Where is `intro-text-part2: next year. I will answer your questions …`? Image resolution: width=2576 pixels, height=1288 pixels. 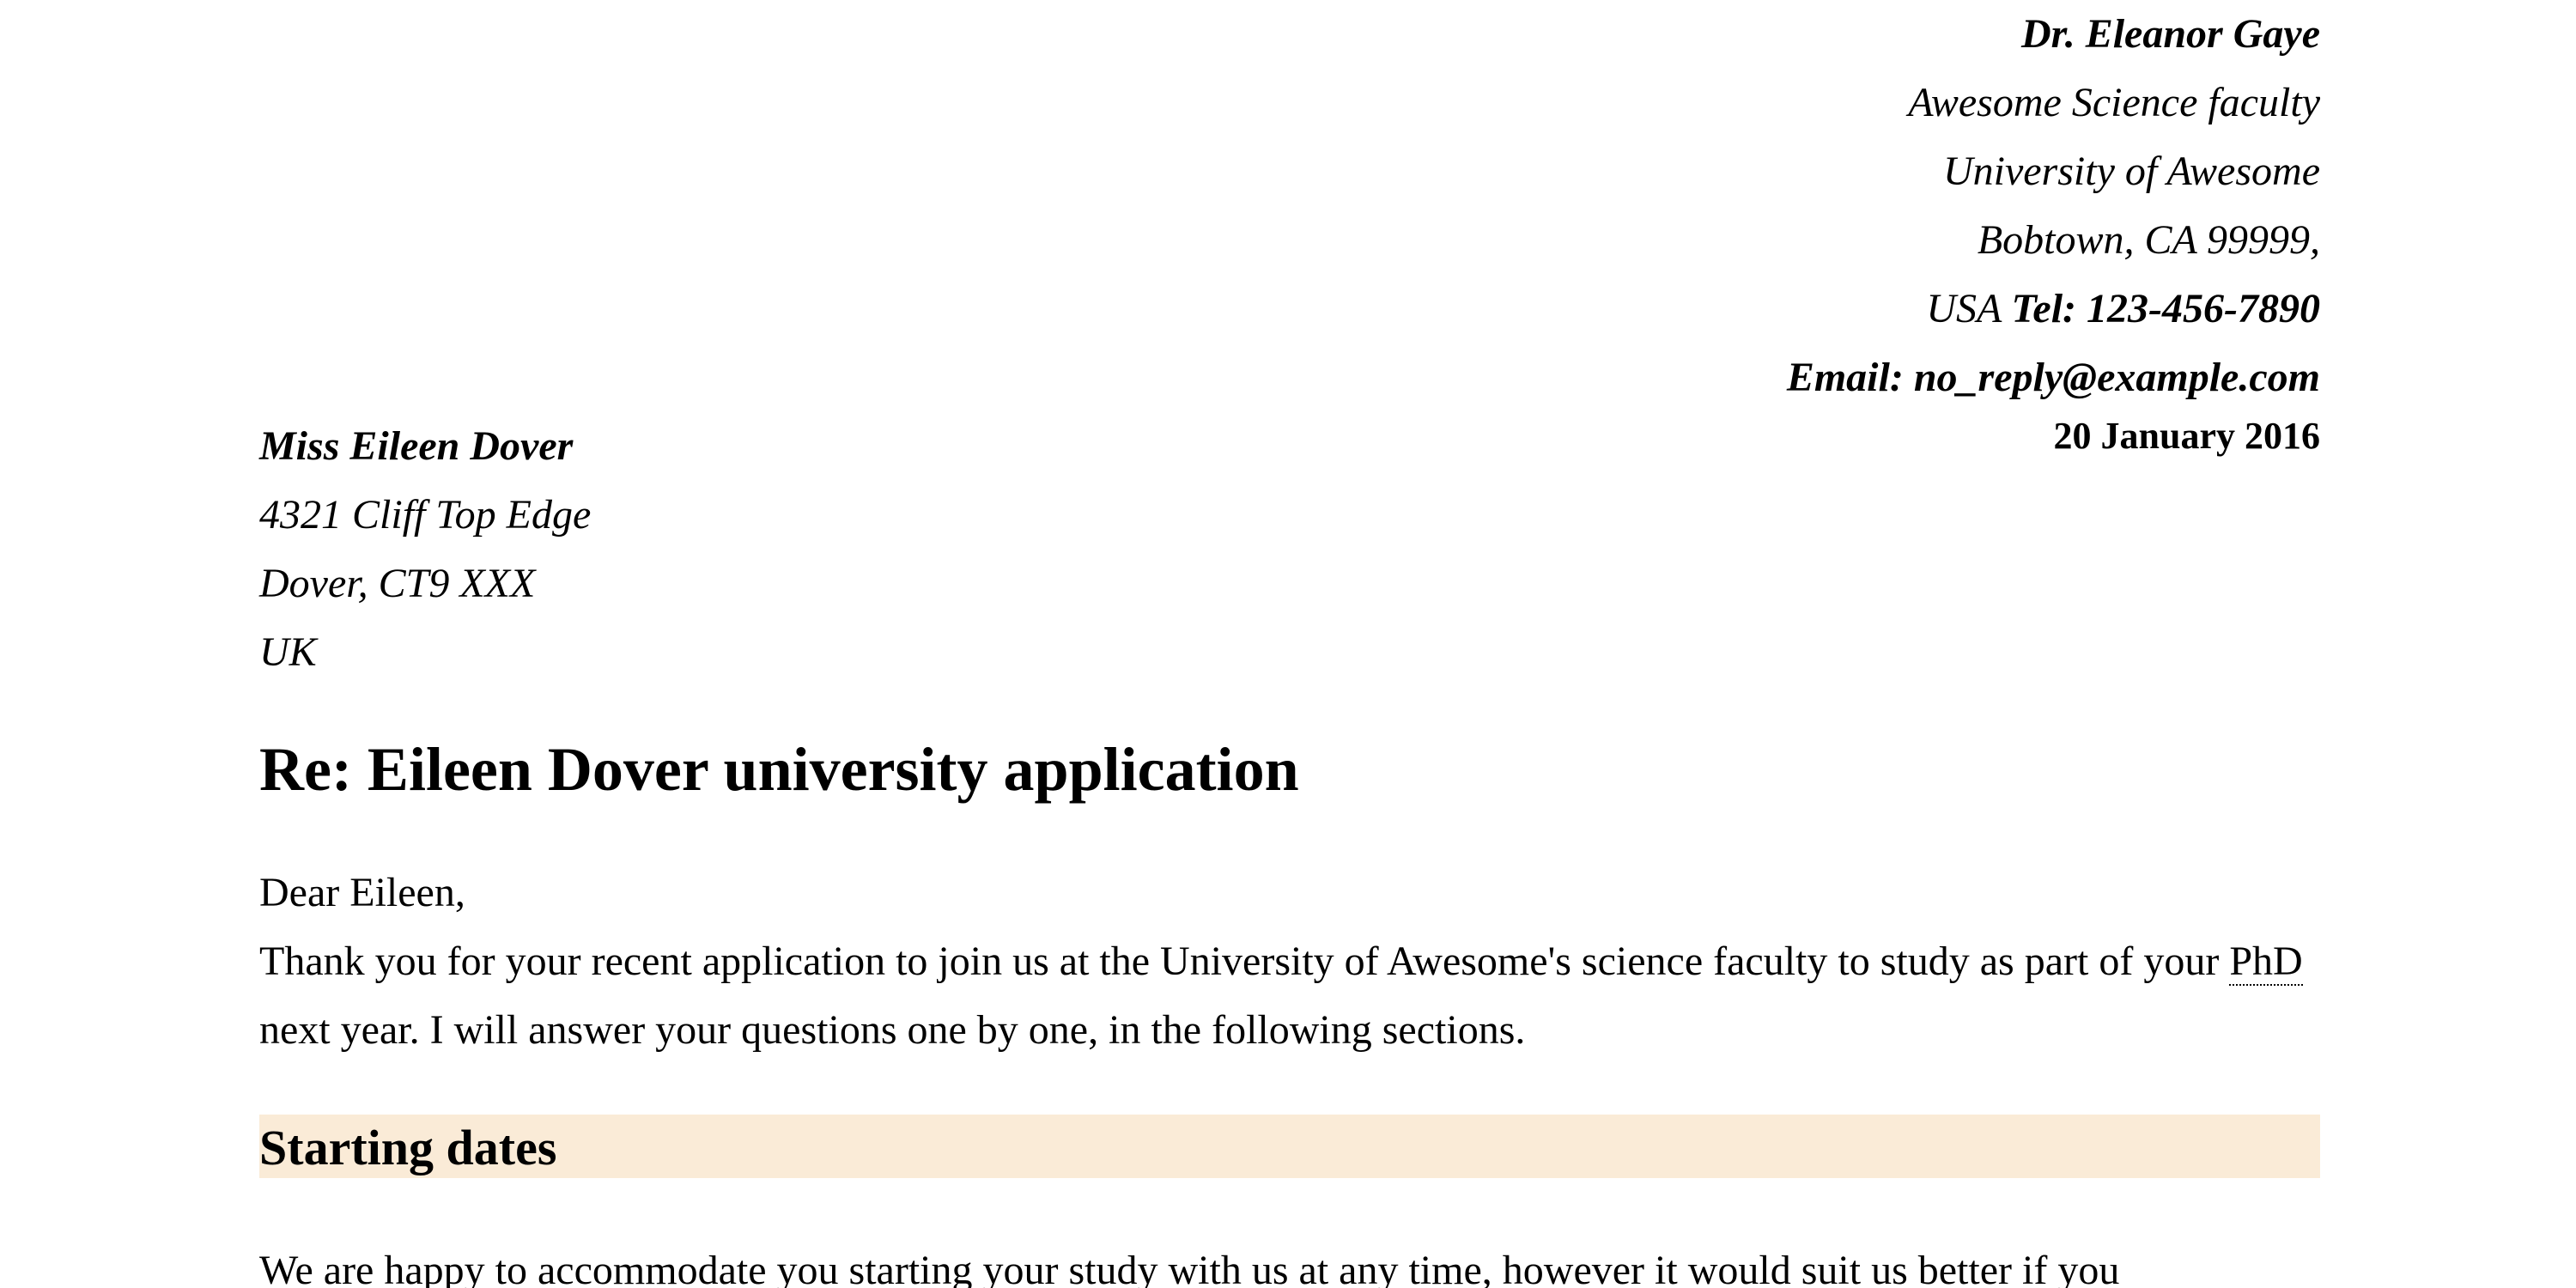
intro-text-part2: next year. I will answer your questions … is located at coordinates (892, 1030).